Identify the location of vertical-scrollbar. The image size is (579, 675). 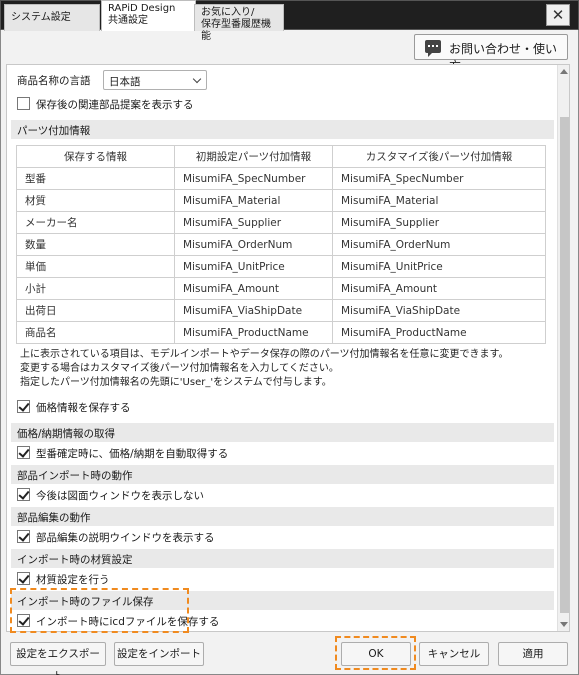
(563, 348).